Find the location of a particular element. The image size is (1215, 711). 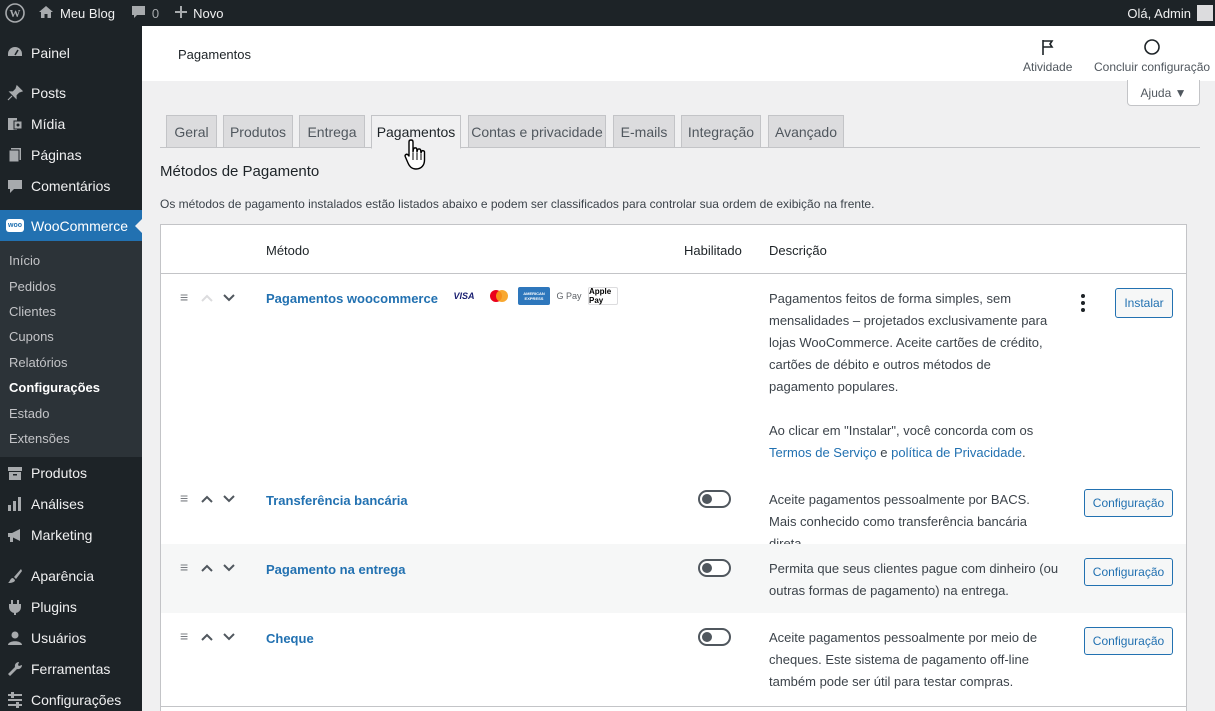

tab-avancado: Avançado is located at coordinates (806, 131).